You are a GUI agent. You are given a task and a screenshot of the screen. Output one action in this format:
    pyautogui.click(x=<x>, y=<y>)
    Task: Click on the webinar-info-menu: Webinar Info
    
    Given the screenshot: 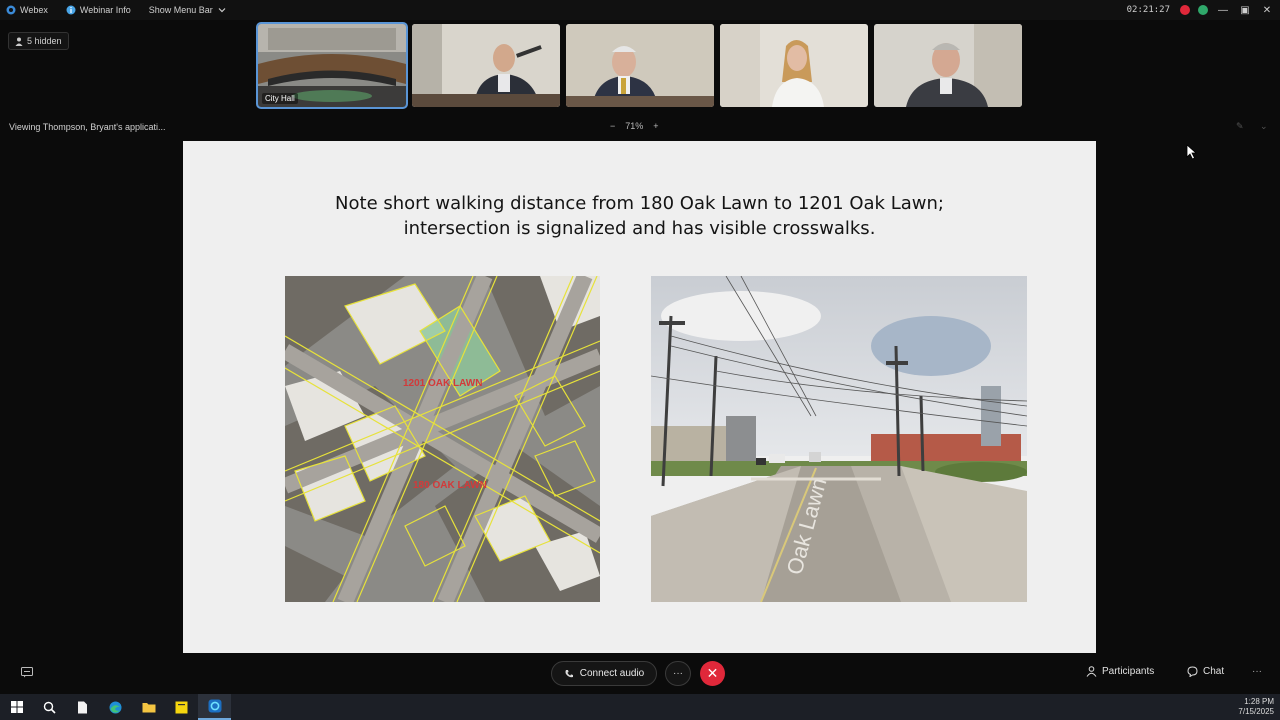 What is the action you would take?
    pyautogui.click(x=98, y=10)
    